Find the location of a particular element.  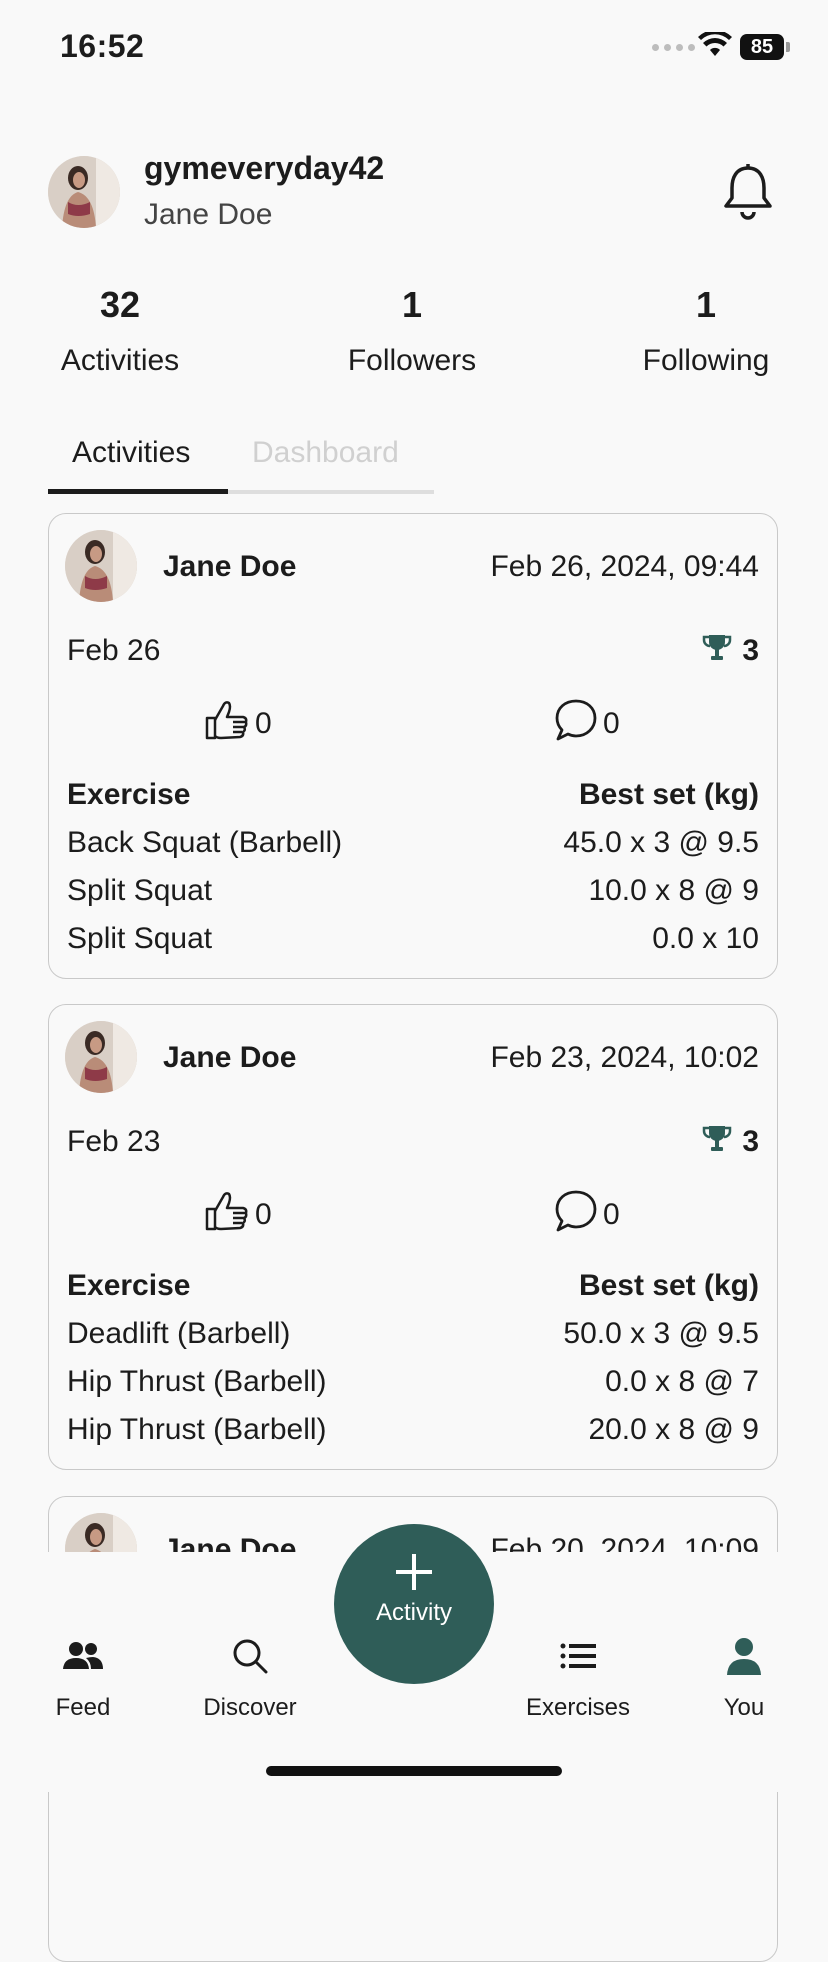

tab-divider is located at coordinates (331, 492).